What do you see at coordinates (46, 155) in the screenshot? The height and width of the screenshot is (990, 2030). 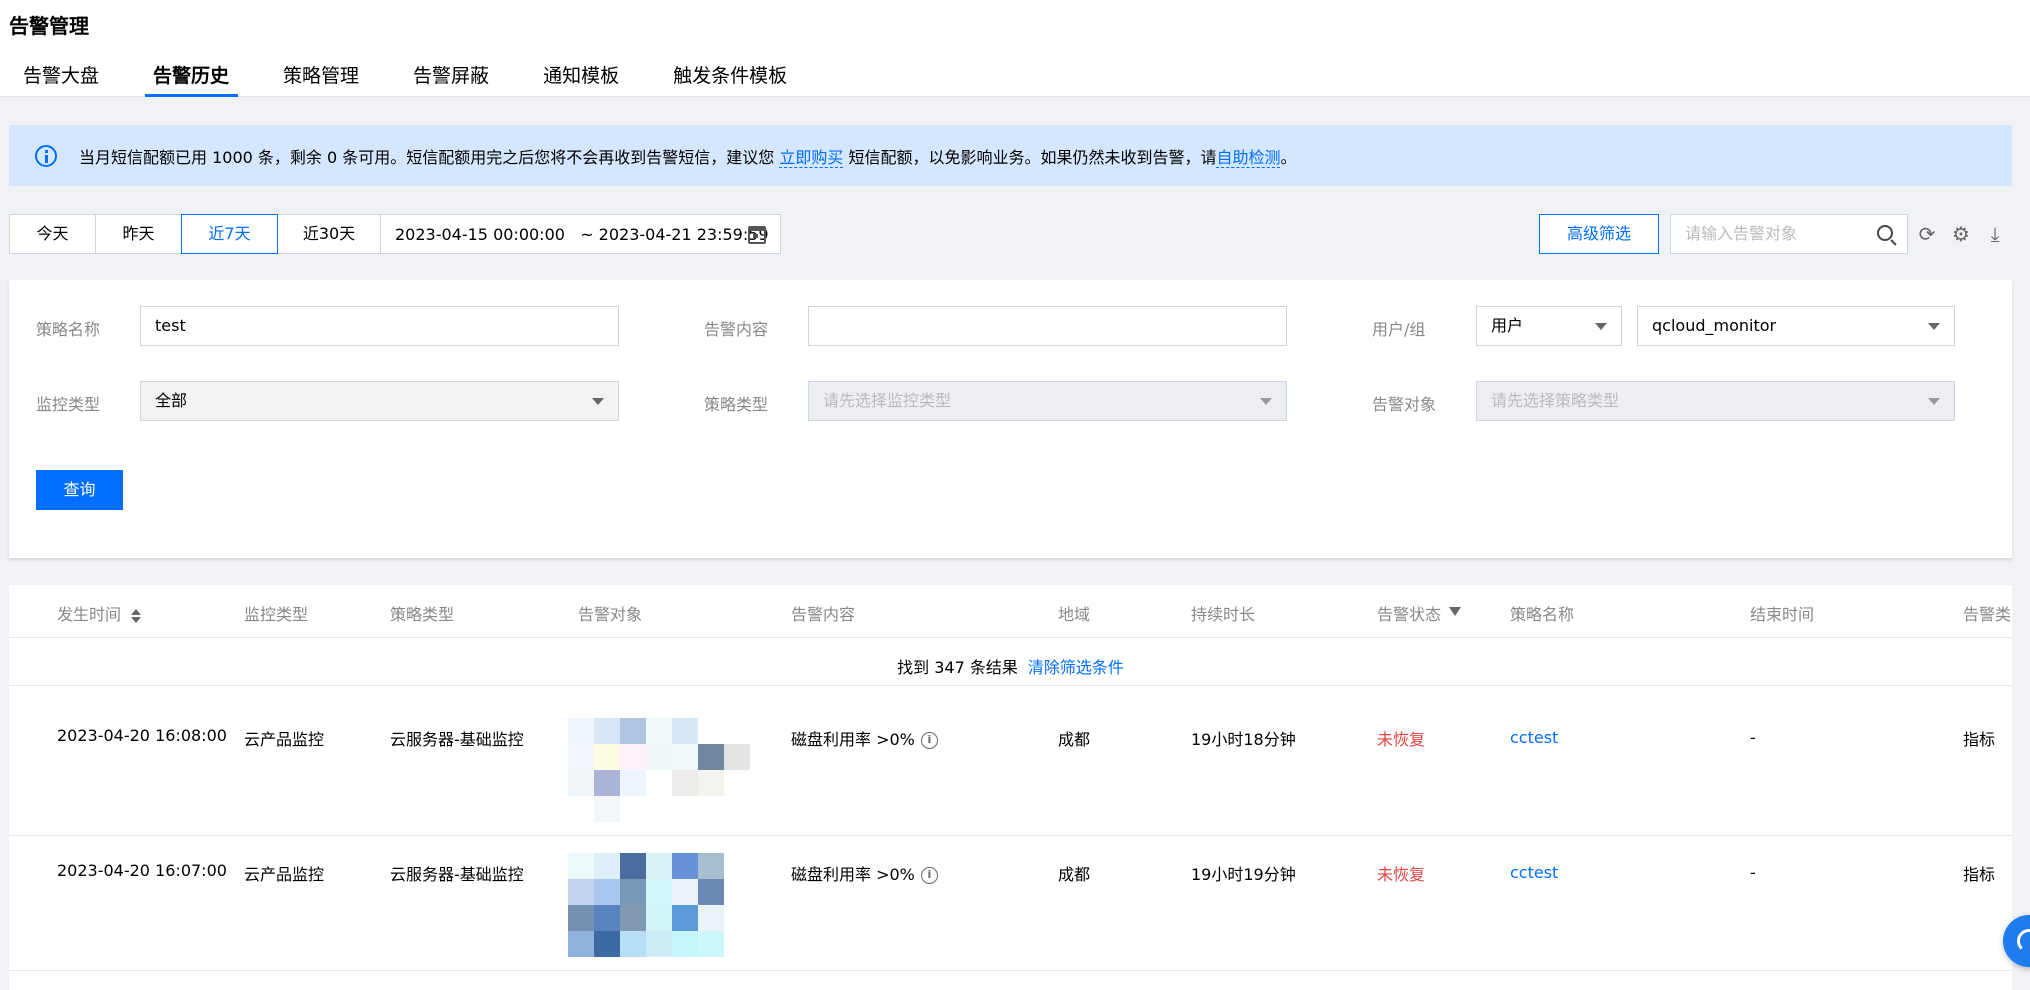 I see `info-icon` at bounding box center [46, 155].